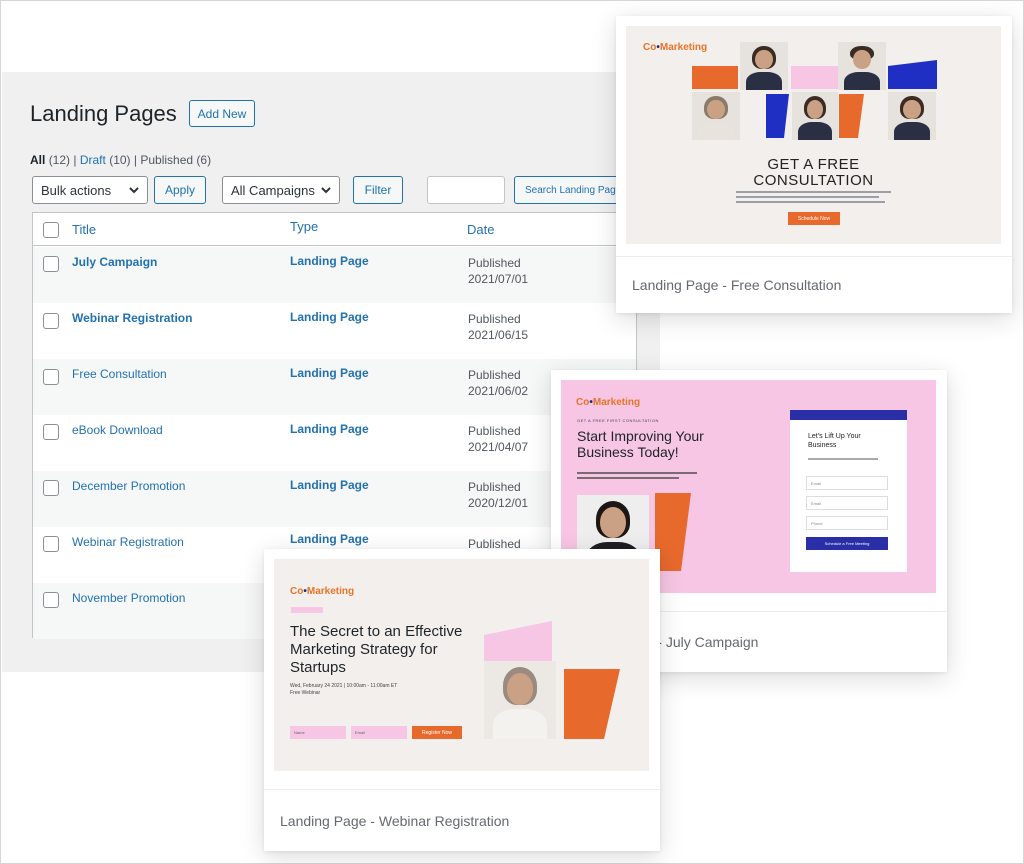  What do you see at coordinates (814, 284) in the screenshot?
I see `card-caption: Landing Page - Free Consultation` at bounding box center [814, 284].